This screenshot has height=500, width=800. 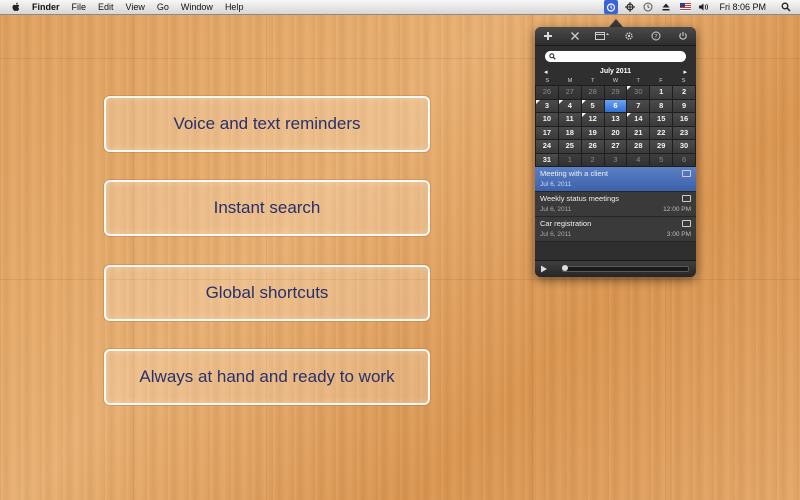 I want to click on menu-window: Window, so click(x=197, y=7).